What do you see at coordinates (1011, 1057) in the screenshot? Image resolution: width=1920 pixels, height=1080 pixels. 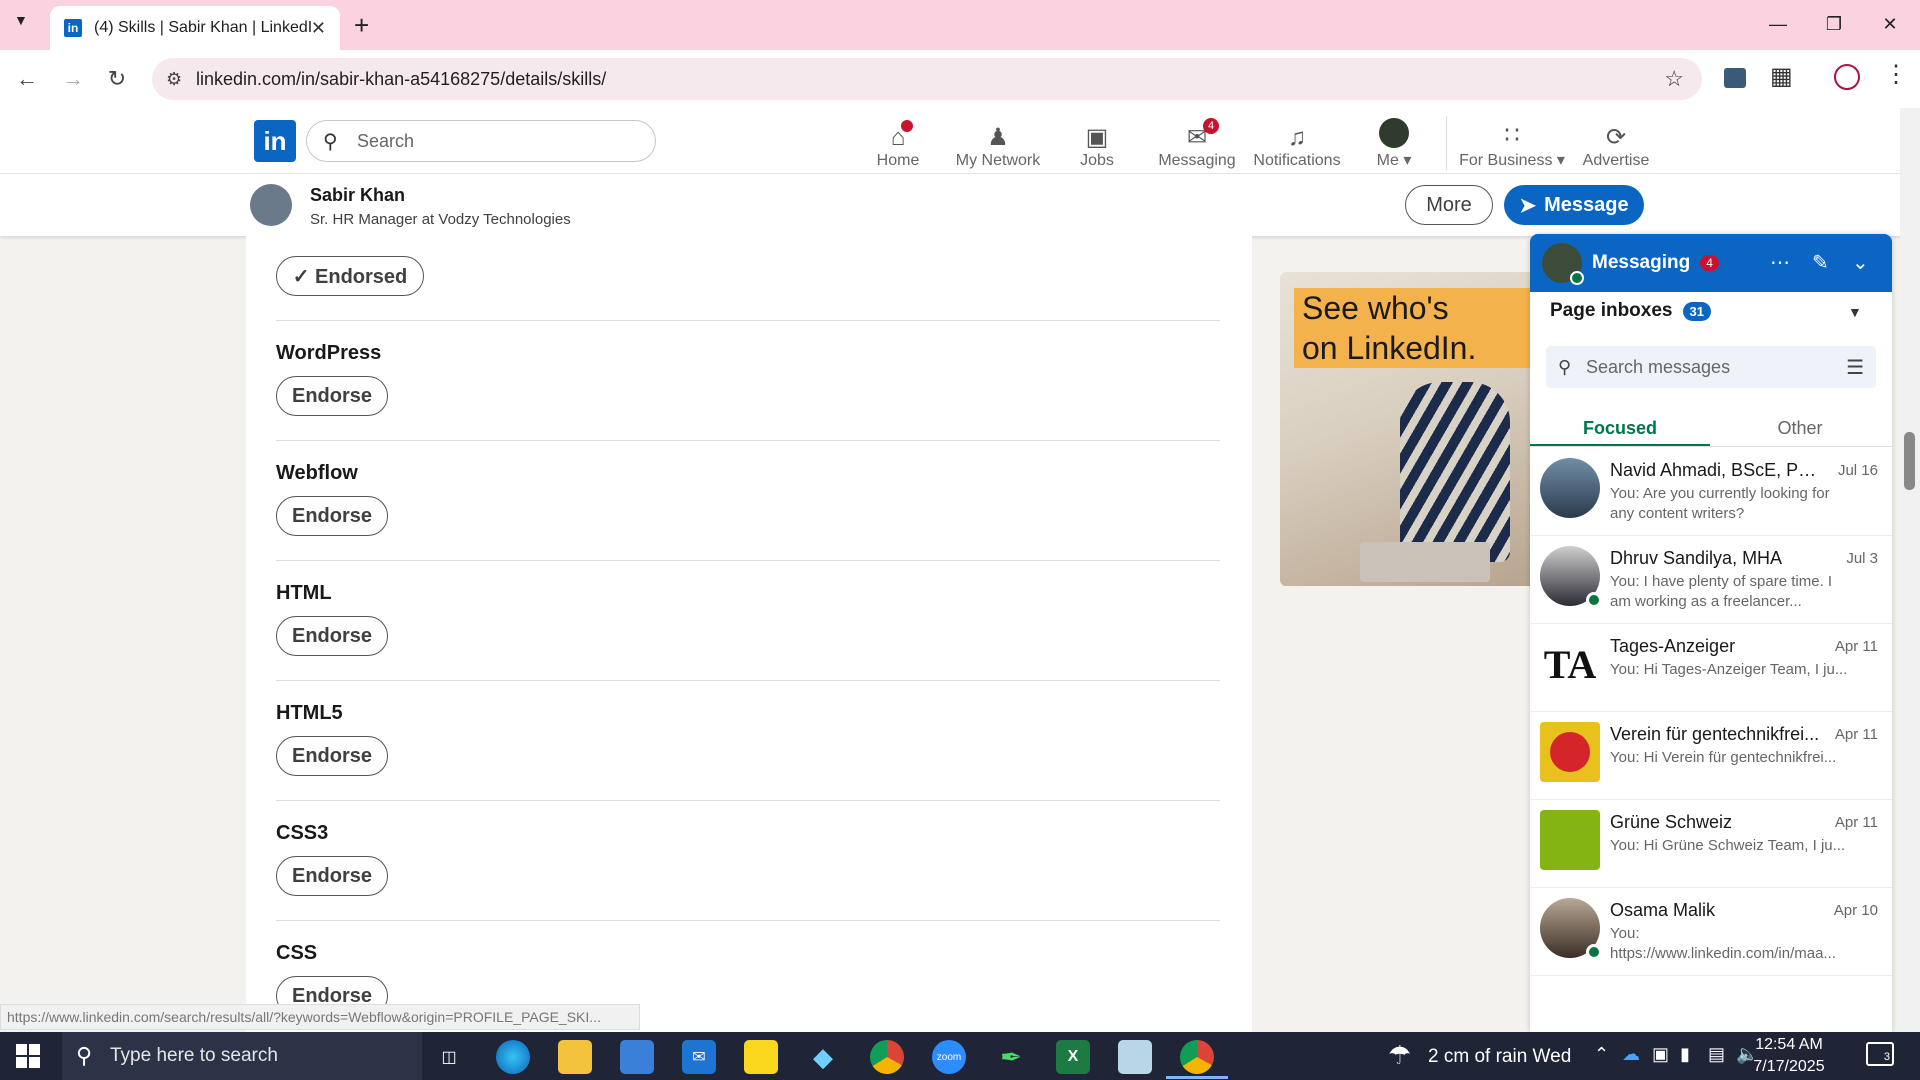 I see `app-pen-icon: ✒` at bounding box center [1011, 1057].